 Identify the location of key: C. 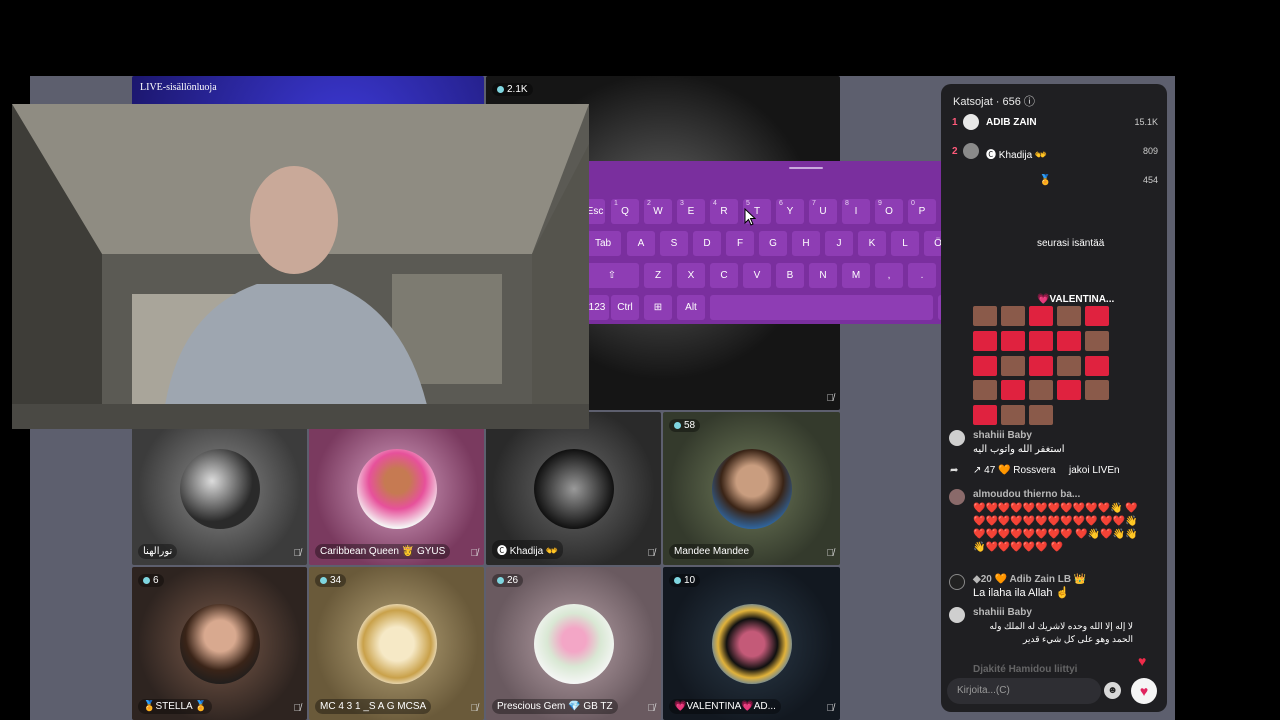
(724, 275).